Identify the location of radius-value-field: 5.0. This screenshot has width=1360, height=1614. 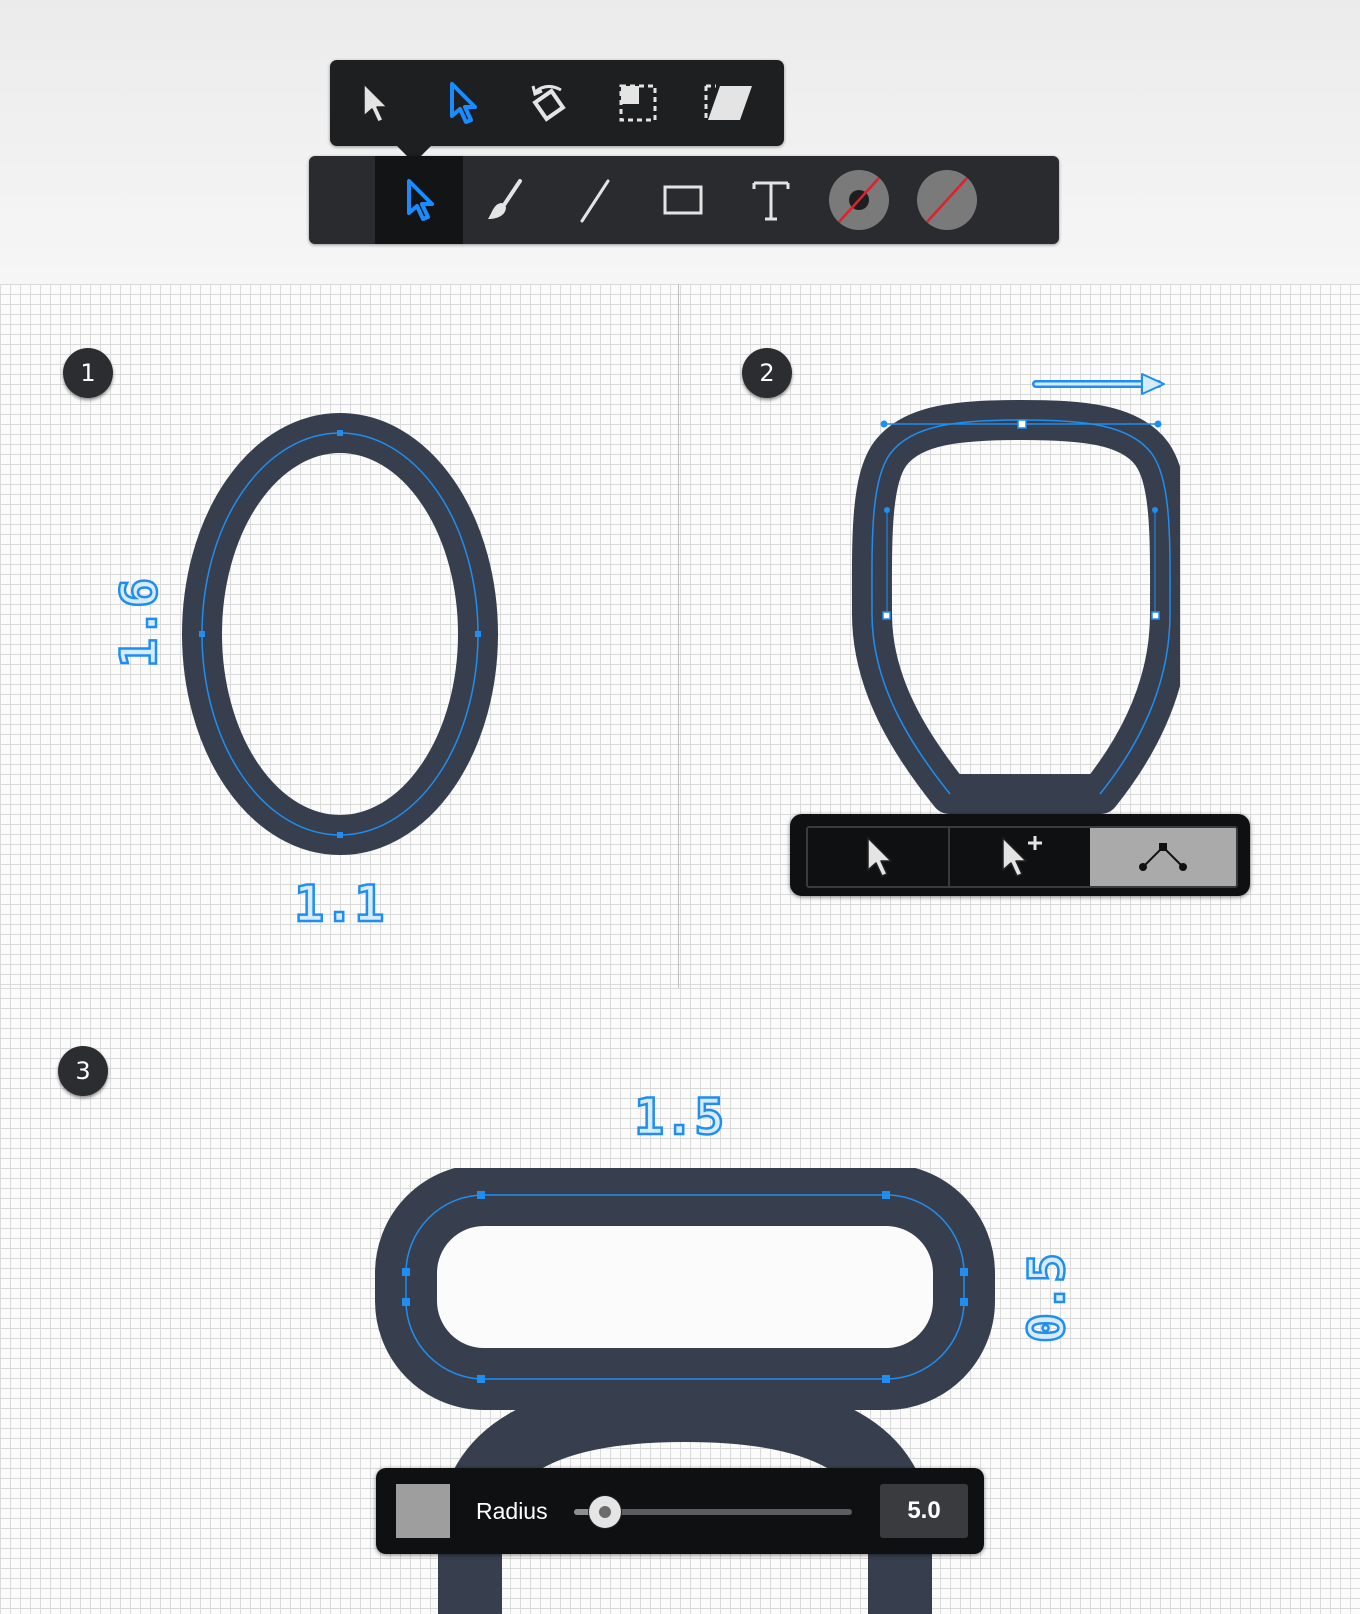
(924, 1511).